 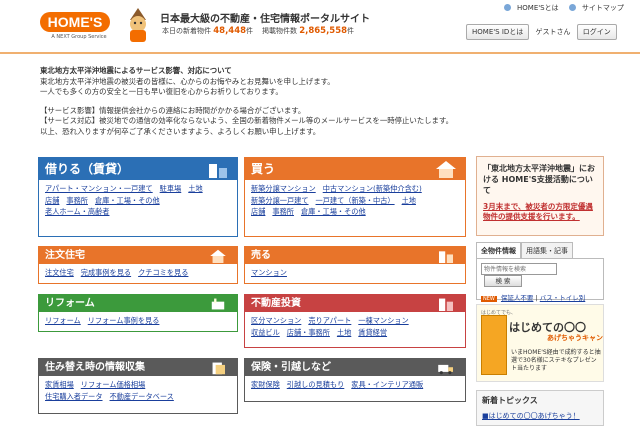 I want to click on order-link: クチコミを見る, so click(x=163, y=272).